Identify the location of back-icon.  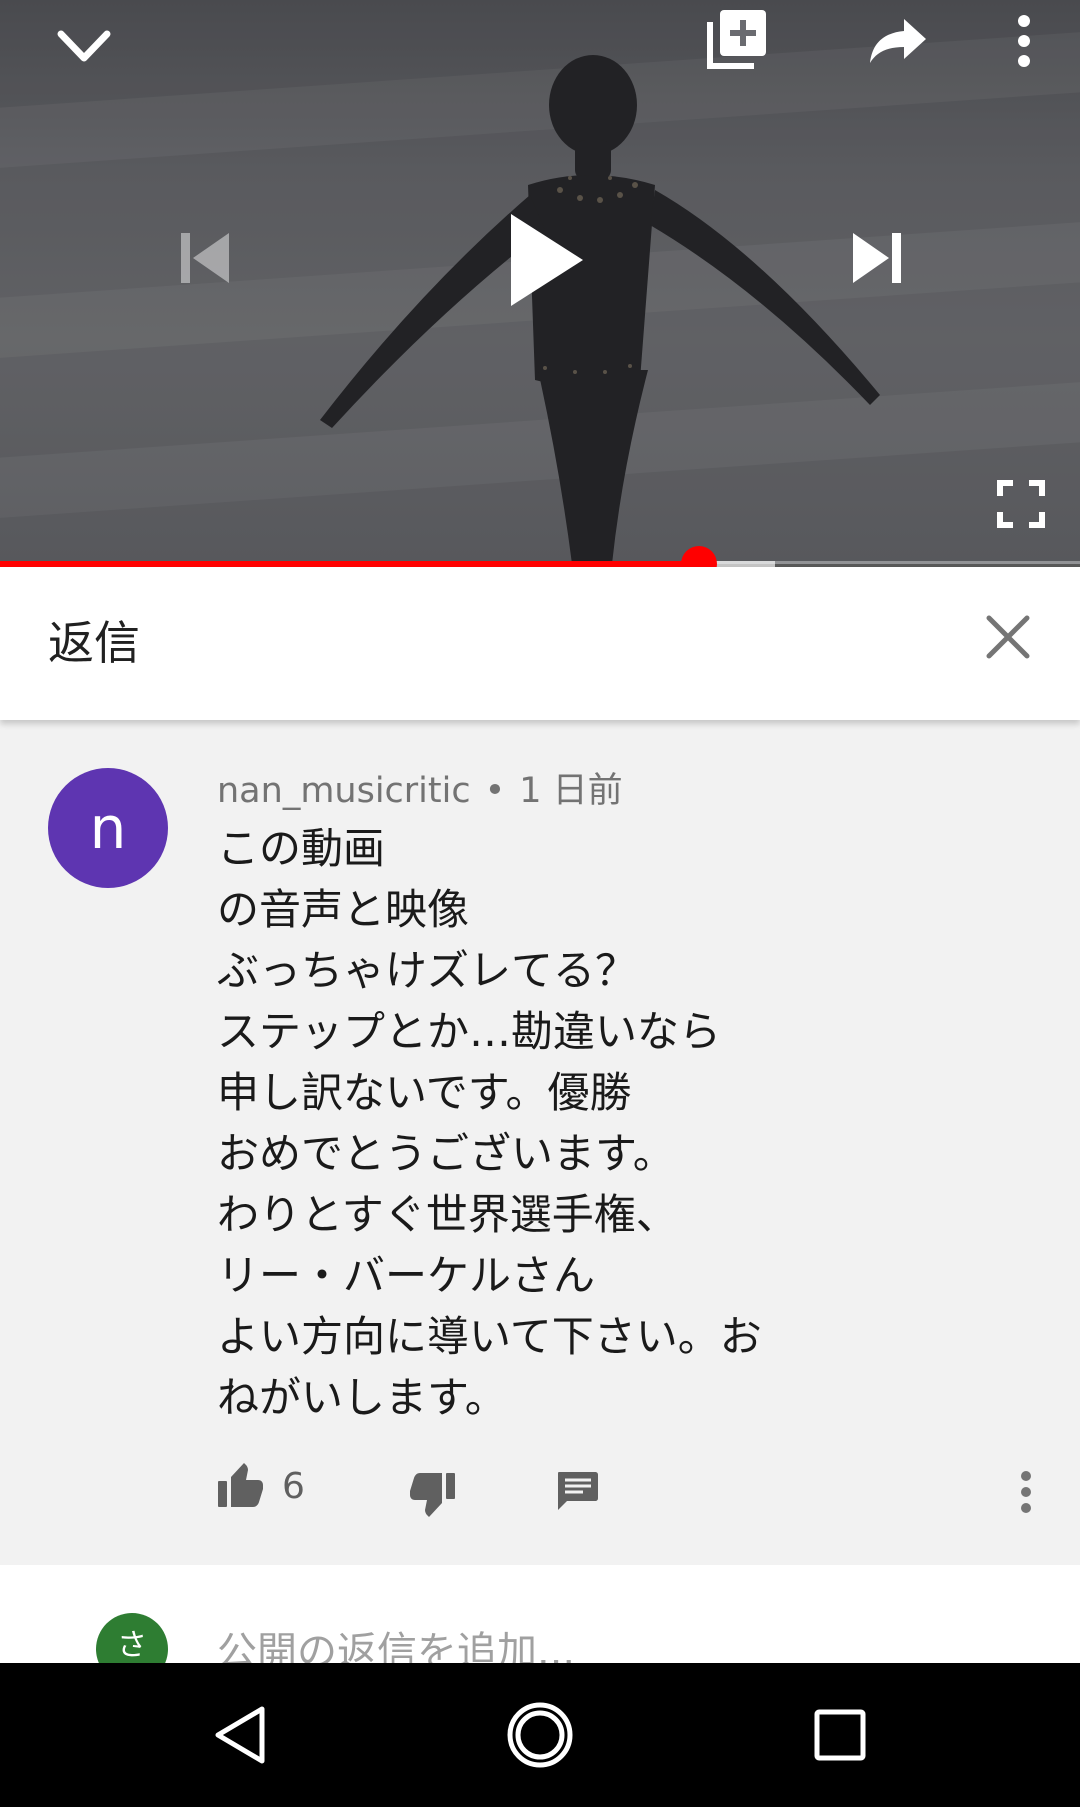
(240, 1735).